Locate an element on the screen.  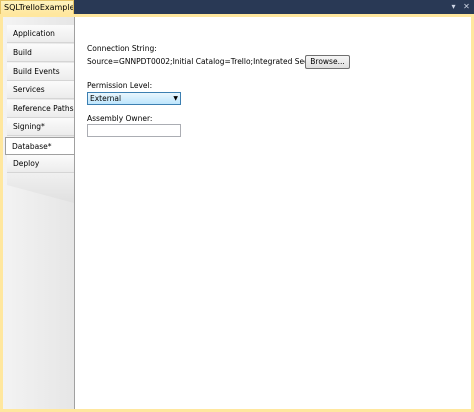
assembly-owner-input is located at coordinates (134, 130).